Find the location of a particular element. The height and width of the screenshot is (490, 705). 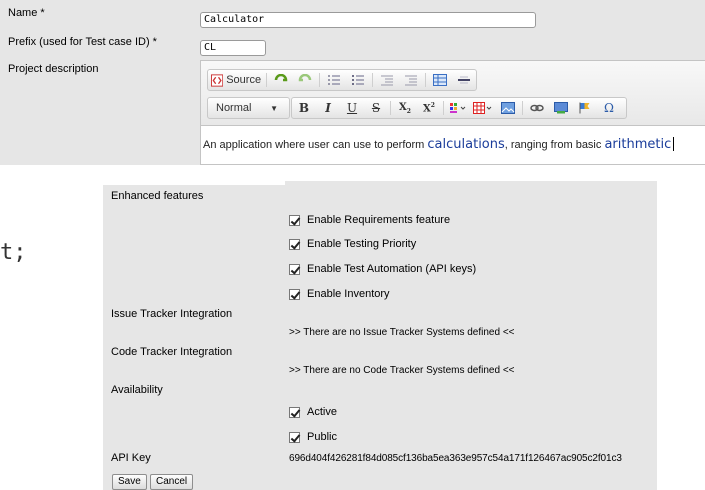

source-button: Source is located at coordinates (236, 80).